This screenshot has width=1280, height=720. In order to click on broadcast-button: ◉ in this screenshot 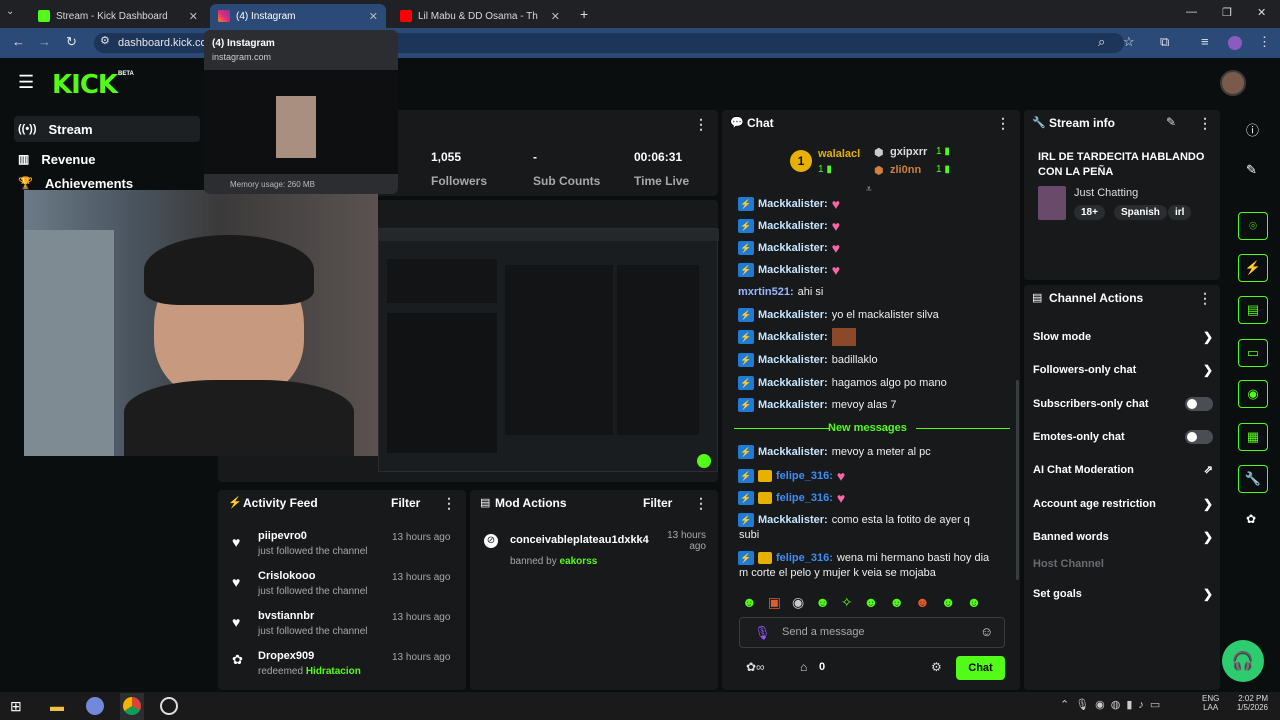, I will do `click(1253, 394)`.